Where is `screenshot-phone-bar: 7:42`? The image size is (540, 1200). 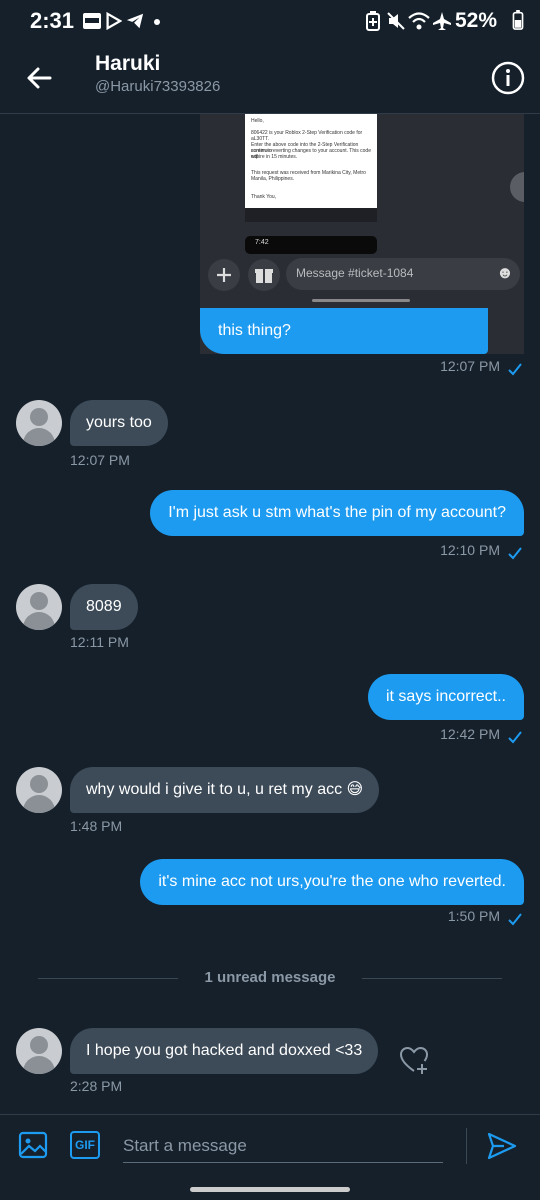 screenshot-phone-bar: 7:42 is located at coordinates (311, 245).